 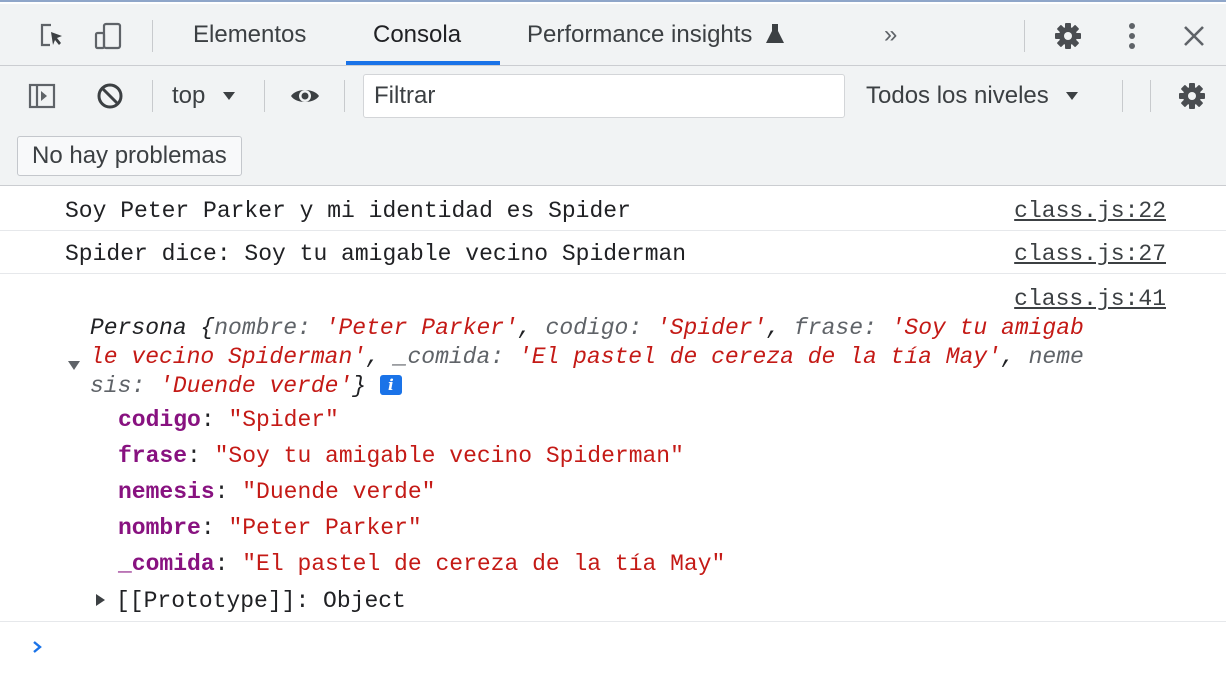 What do you see at coordinates (449, 456) in the screenshot?
I see `property-value: "Soy tu amigable vecino Spiderman"` at bounding box center [449, 456].